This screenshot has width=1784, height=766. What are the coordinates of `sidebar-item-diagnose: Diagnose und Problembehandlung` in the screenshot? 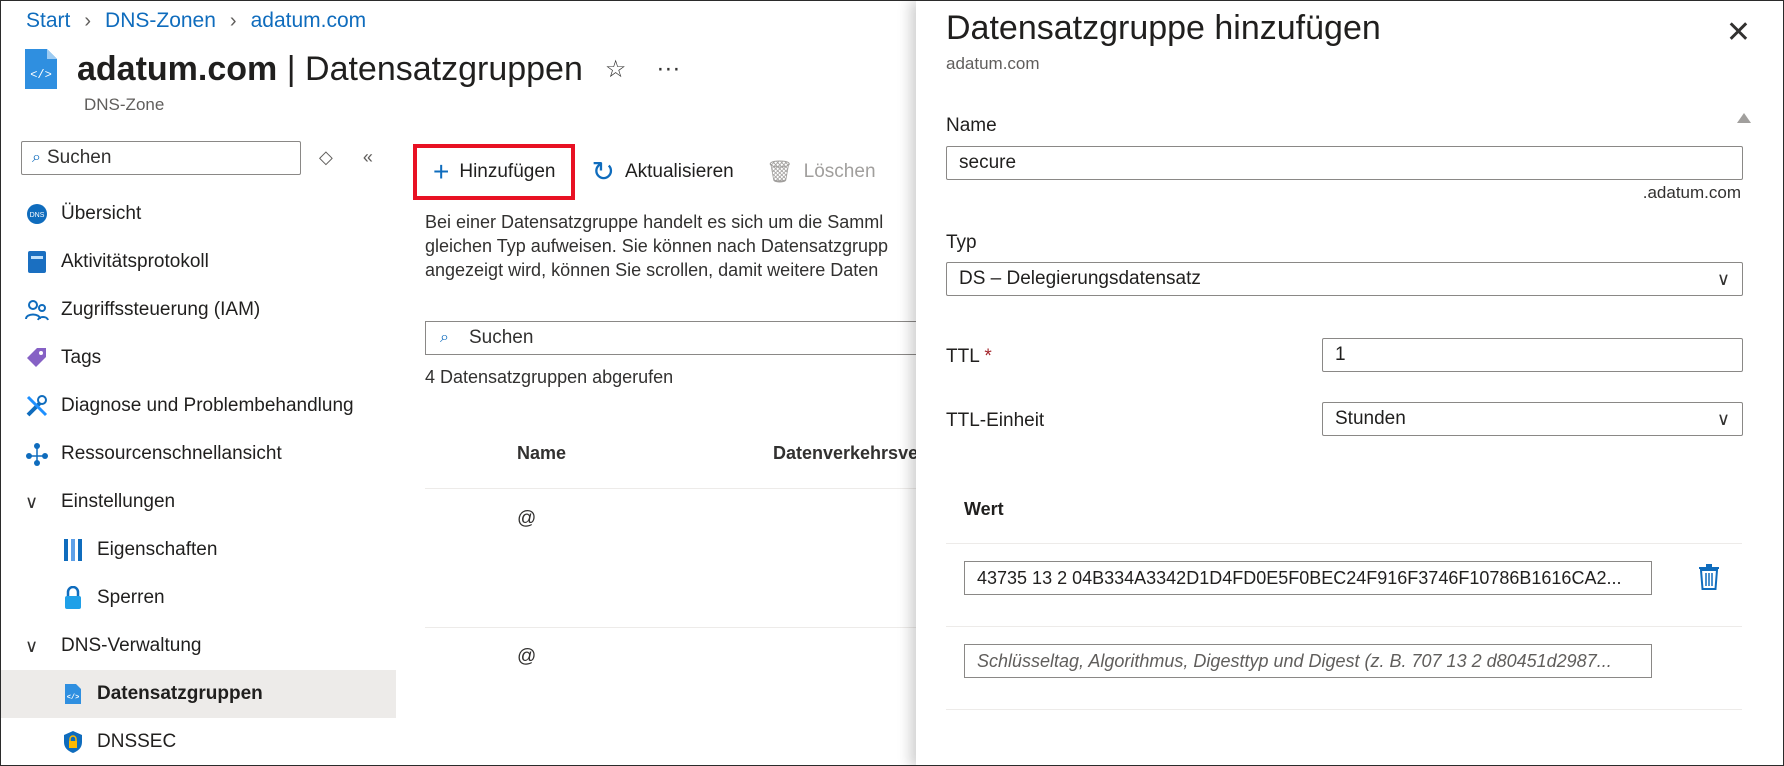 It's located at (198, 406).